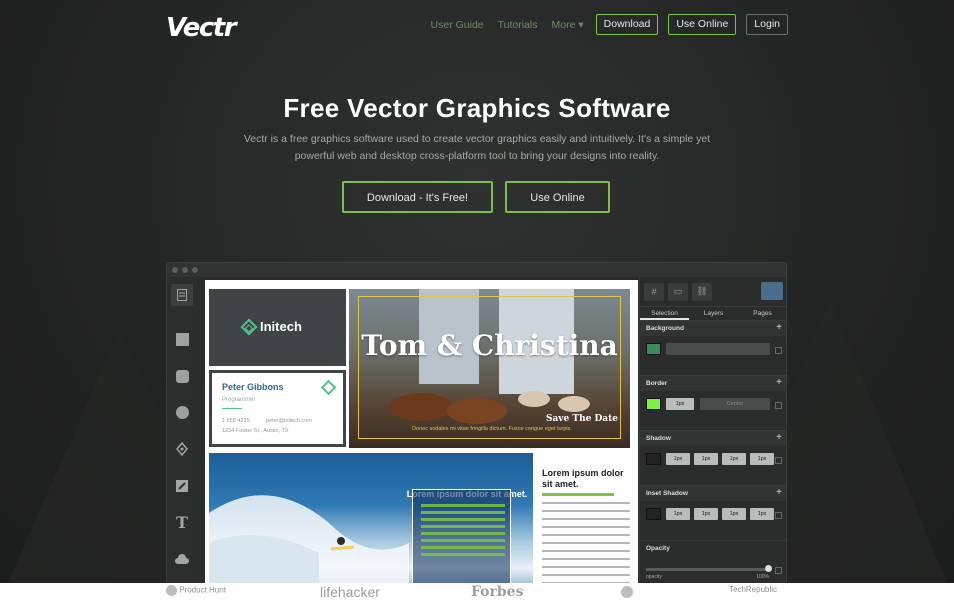 The image size is (954, 600). I want to click on photo-save-the-date: Save The Date, so click(581, 419).